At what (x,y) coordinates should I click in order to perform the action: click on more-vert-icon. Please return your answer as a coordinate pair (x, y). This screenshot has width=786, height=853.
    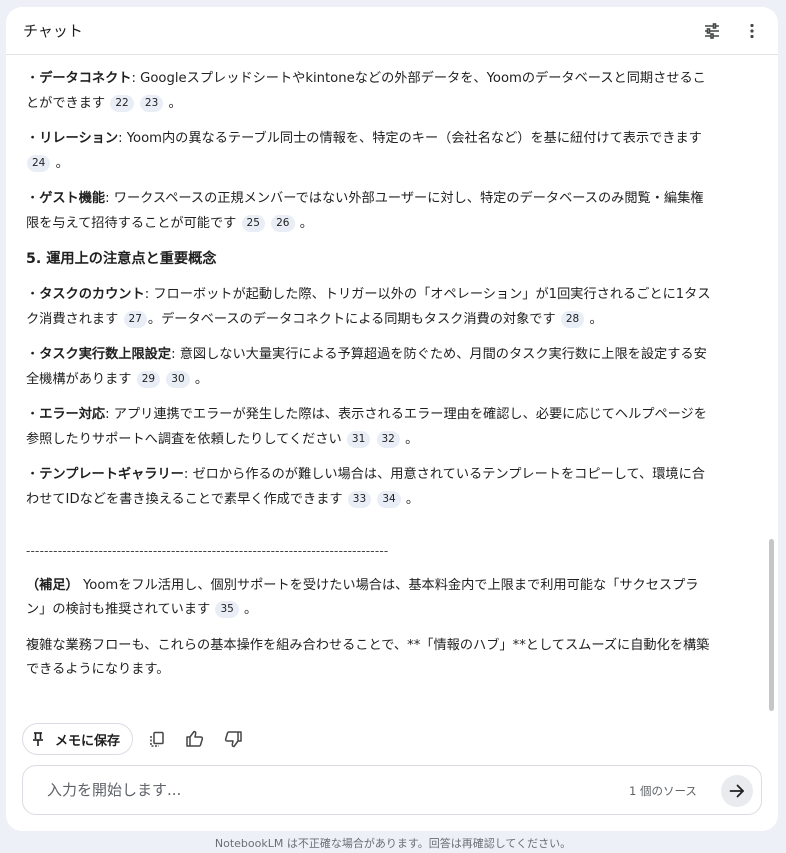
    Looking at the image, I should click on (752, 31).